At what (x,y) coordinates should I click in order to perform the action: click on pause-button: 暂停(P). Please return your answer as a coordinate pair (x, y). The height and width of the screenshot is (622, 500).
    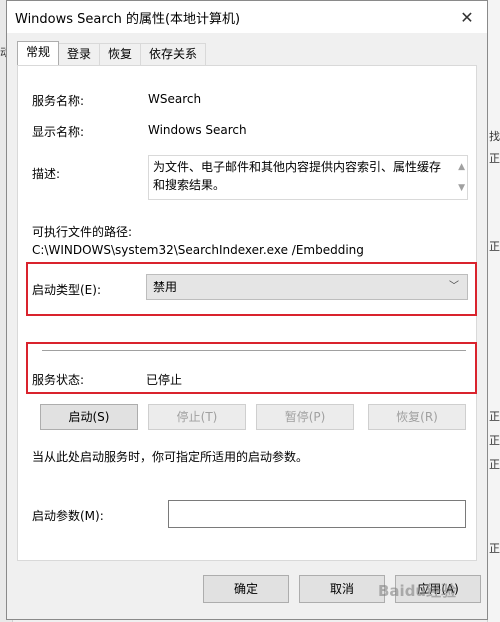
    Looking at the image, I should click on (305, 417).